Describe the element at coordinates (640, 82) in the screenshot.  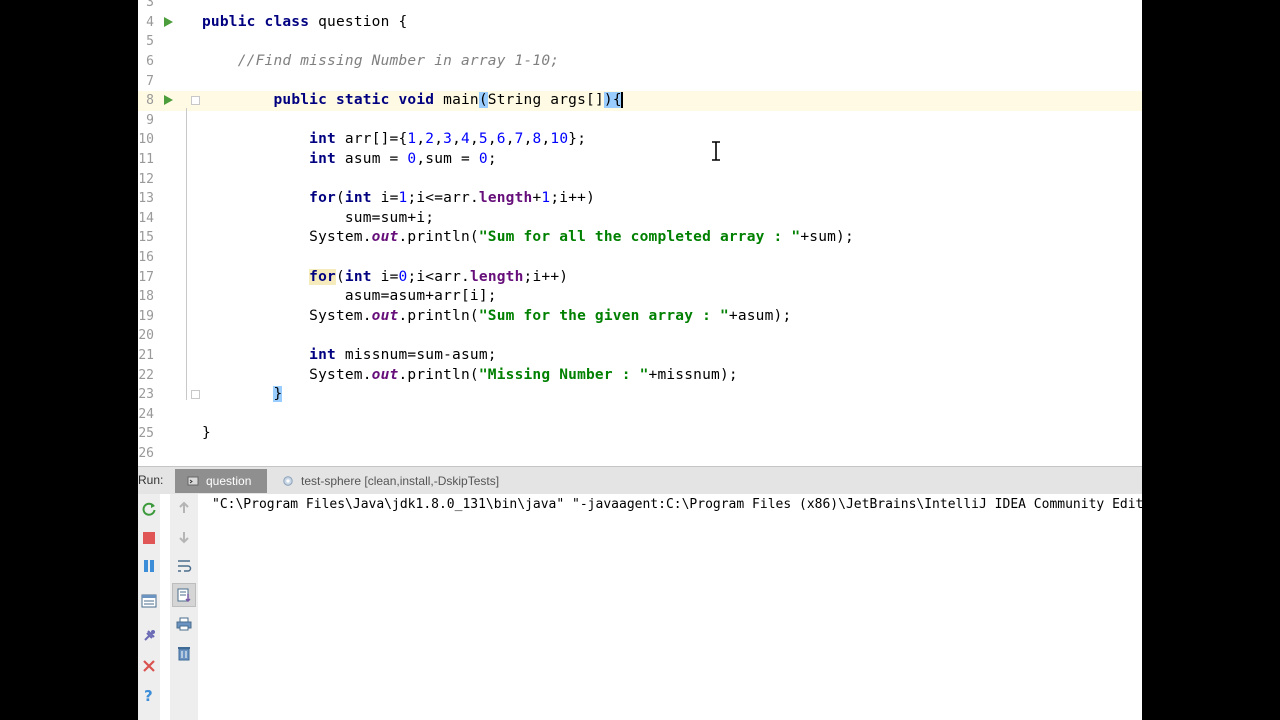
I see `code-line: 7` at that location.